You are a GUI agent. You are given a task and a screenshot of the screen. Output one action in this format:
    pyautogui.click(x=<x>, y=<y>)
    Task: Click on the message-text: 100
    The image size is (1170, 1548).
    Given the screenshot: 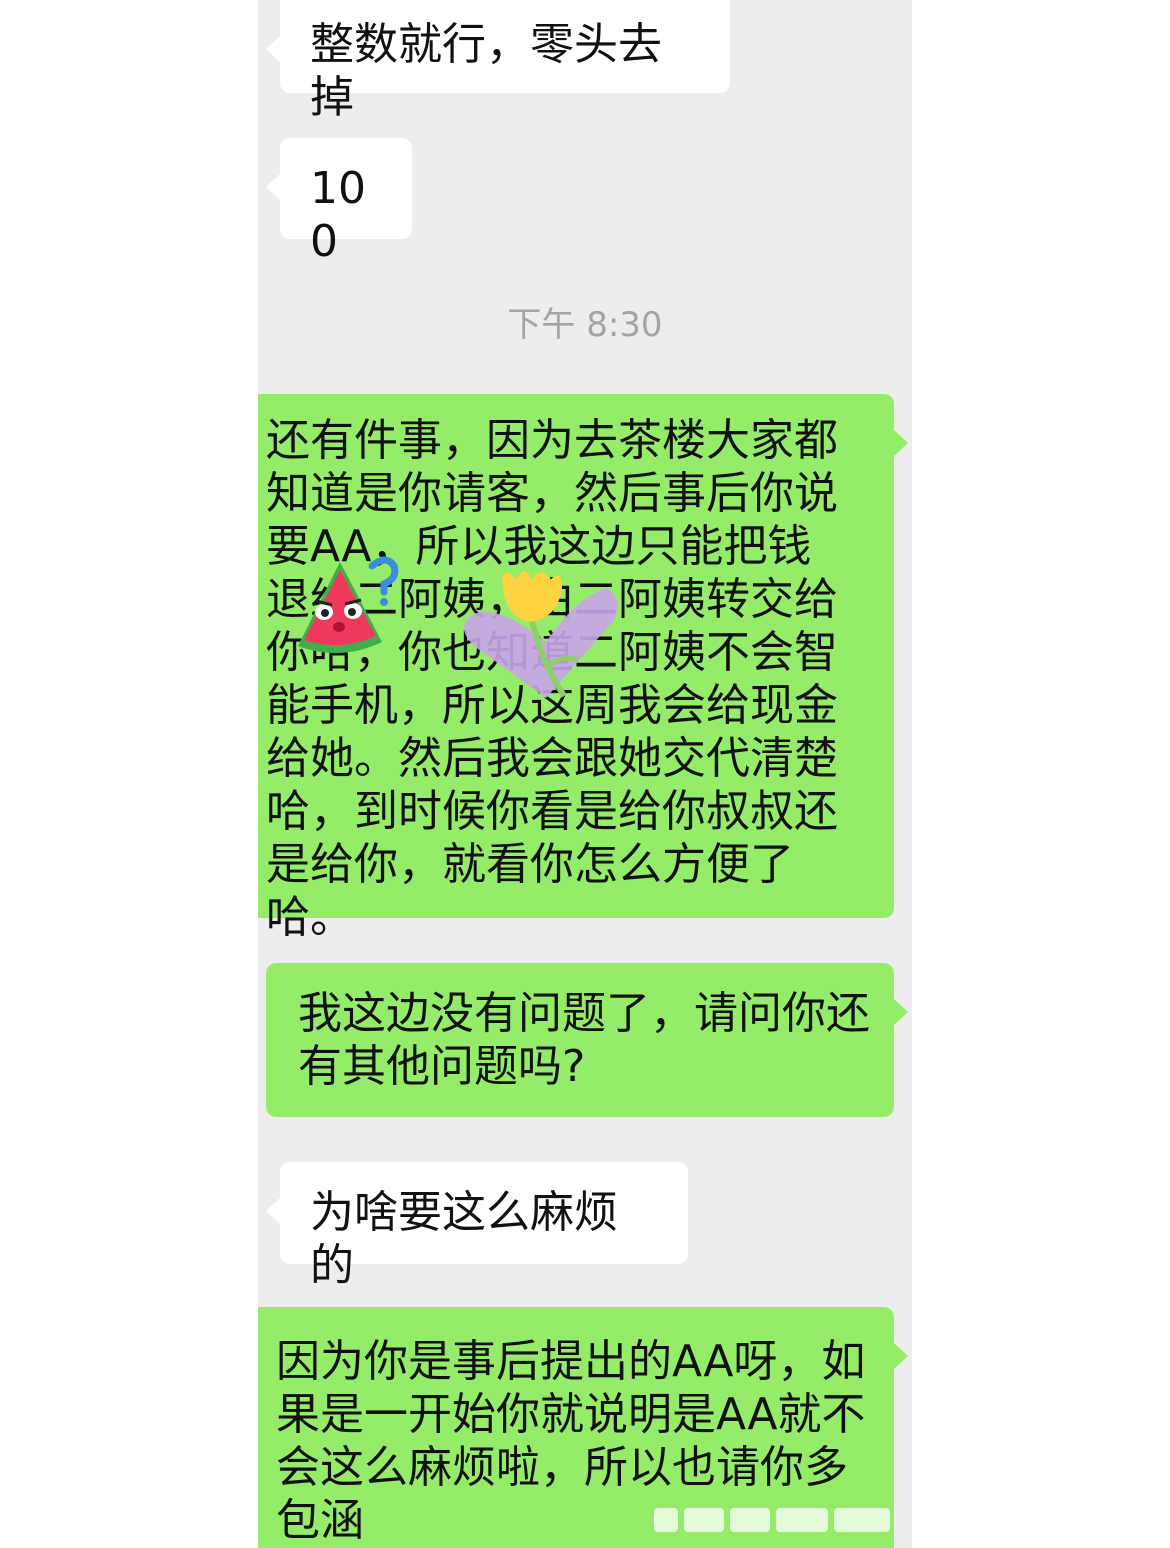 What is the action you would take?
    pyautogui.click(x=338, y=215)
    